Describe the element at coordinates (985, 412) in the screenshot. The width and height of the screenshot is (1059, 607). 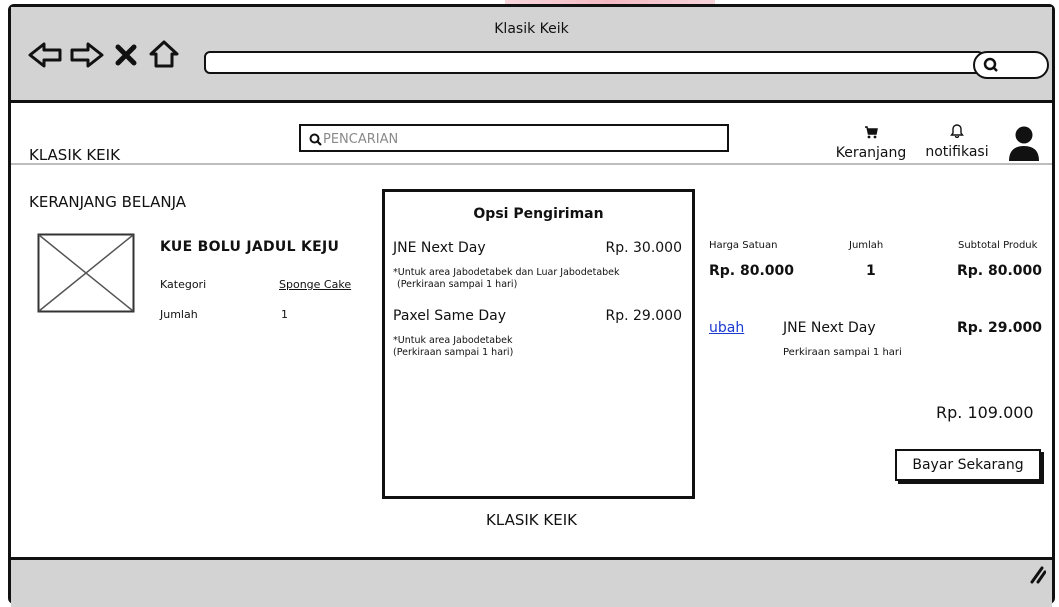
I see `total-price: Rp. 109.000` at that location.